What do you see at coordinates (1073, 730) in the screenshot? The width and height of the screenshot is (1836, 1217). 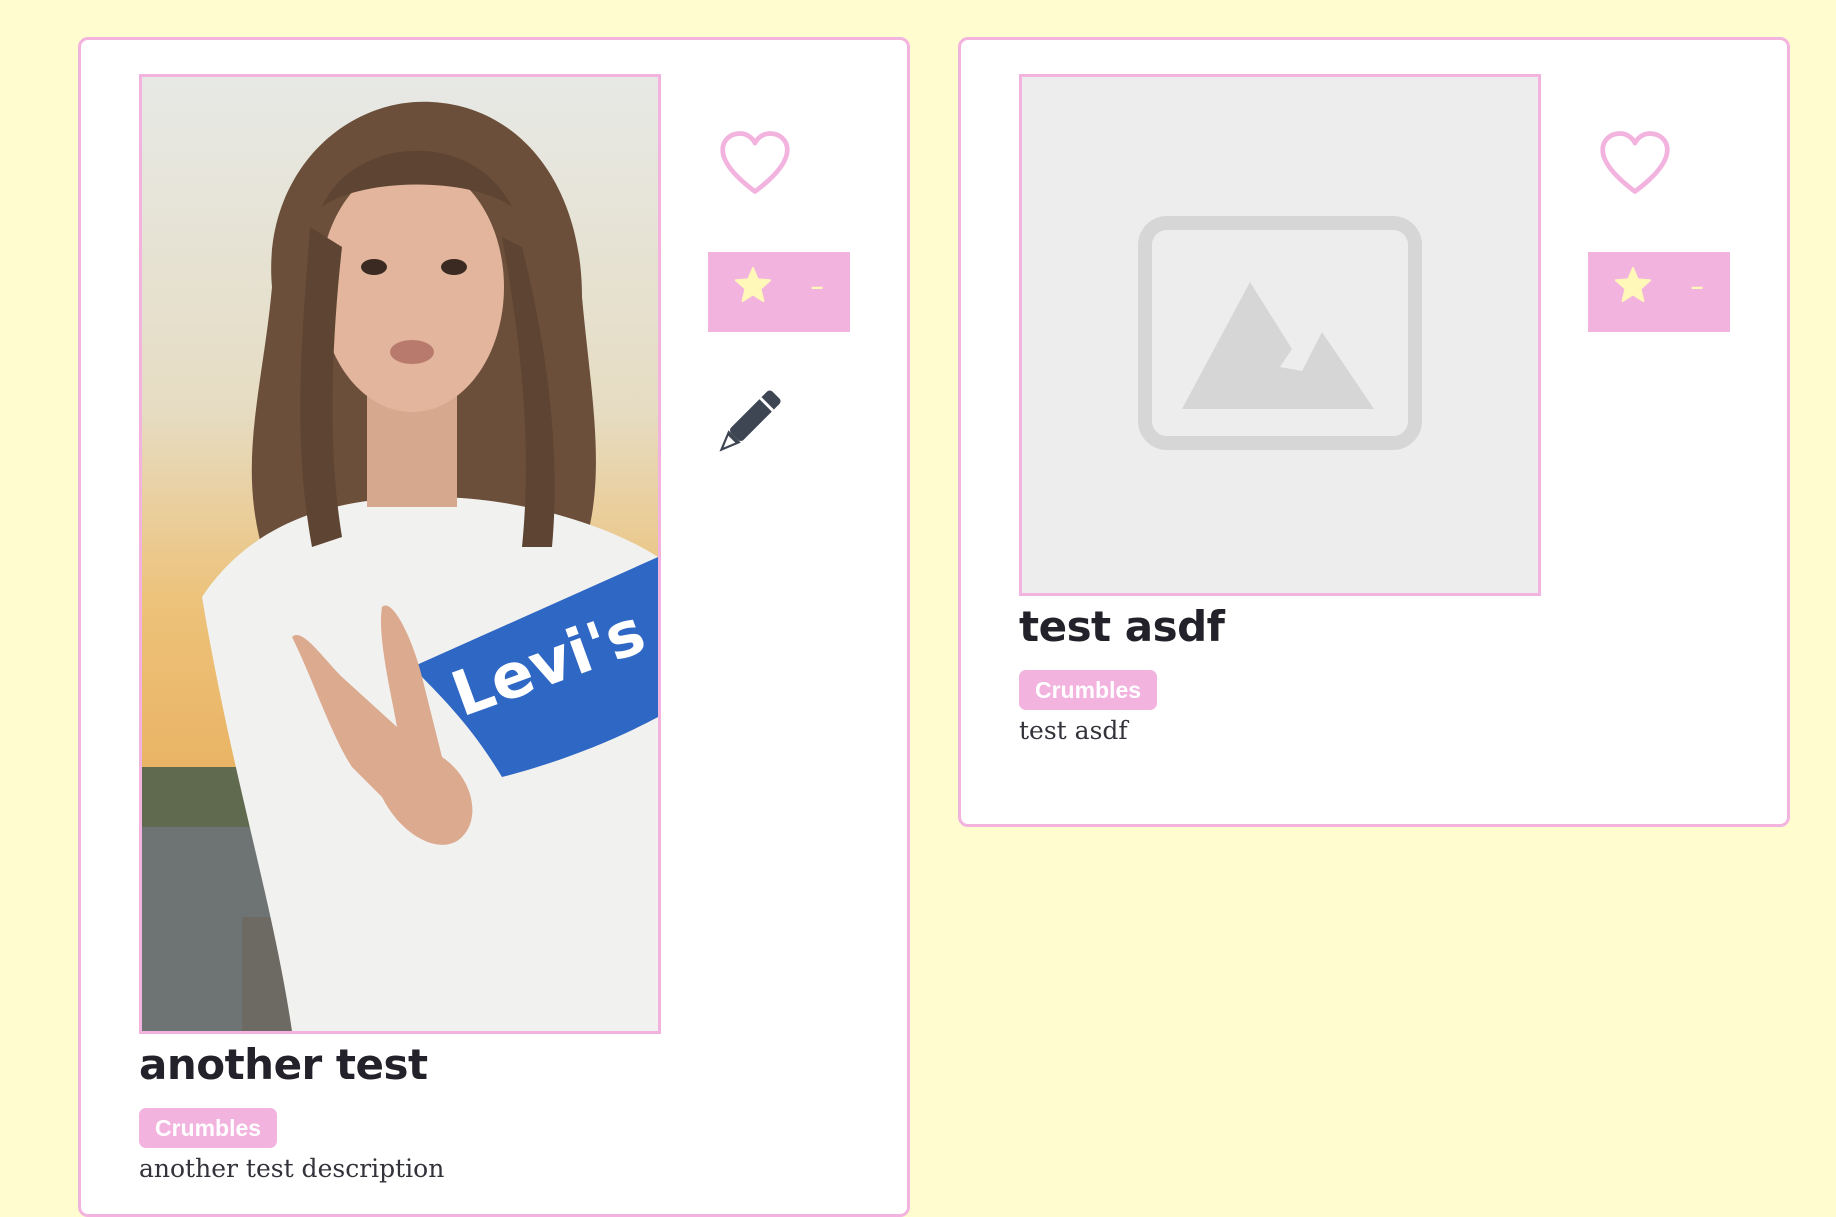 I see `recipe-description: test asdf` at bounding box center [1073, 730].